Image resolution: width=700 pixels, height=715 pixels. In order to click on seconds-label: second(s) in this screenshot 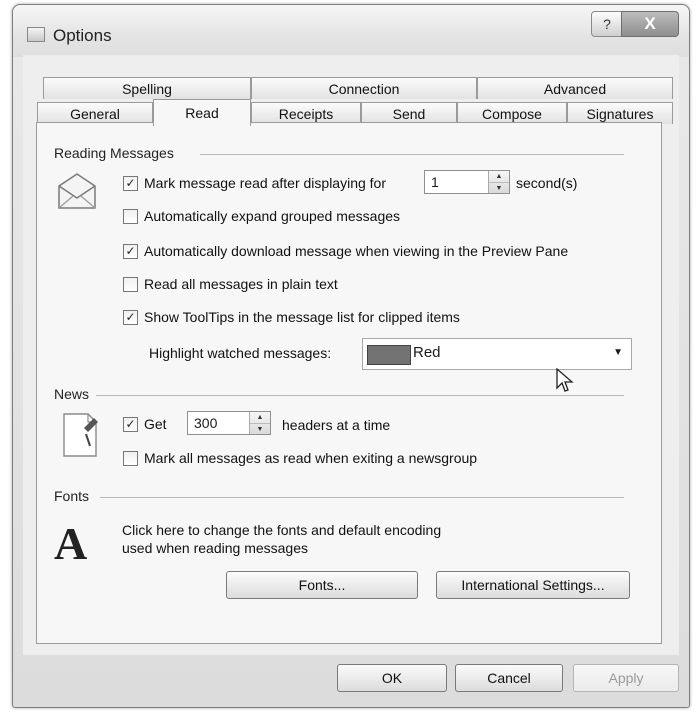, I will do `click(547, 183)`.